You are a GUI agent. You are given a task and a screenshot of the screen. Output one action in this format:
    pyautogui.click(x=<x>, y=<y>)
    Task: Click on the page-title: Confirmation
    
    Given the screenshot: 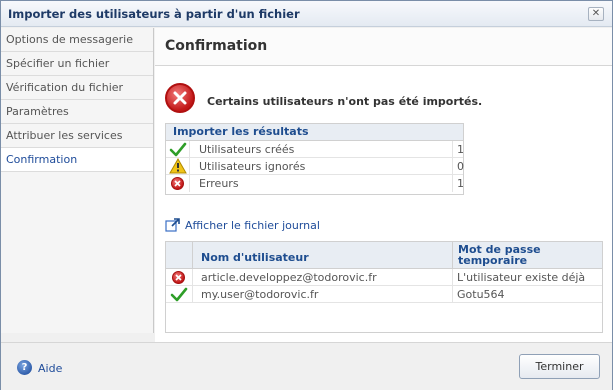 What is the action you would take?
    pyautogui.click(x=216, y=46)
    